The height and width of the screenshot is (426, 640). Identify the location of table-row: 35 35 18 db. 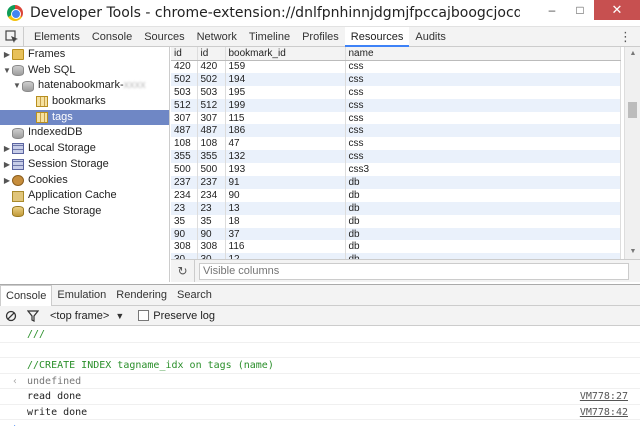
(396, 221).